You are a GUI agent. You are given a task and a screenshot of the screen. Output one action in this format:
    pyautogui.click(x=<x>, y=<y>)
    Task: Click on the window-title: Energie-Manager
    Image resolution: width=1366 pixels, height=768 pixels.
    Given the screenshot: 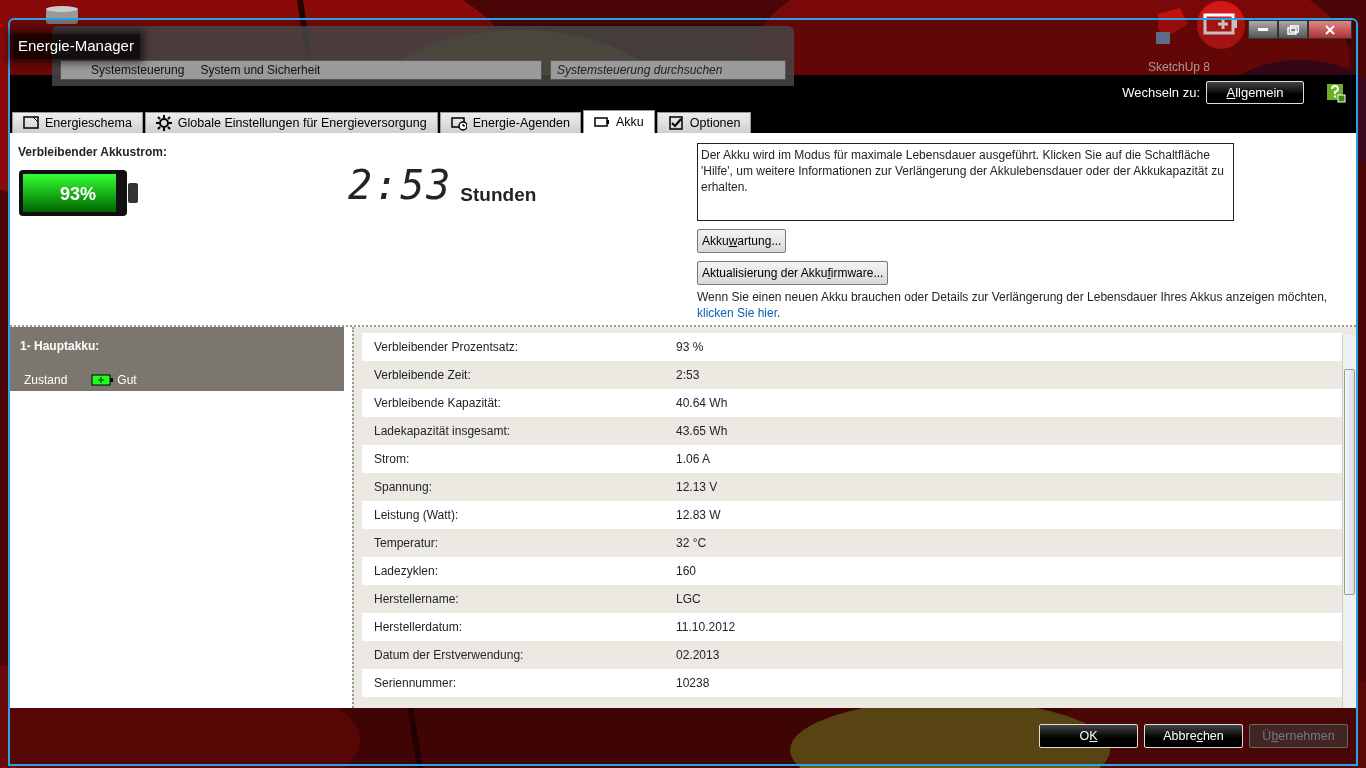 What is the action you would take?
    pyautogui.click(x=76, y=46)
    